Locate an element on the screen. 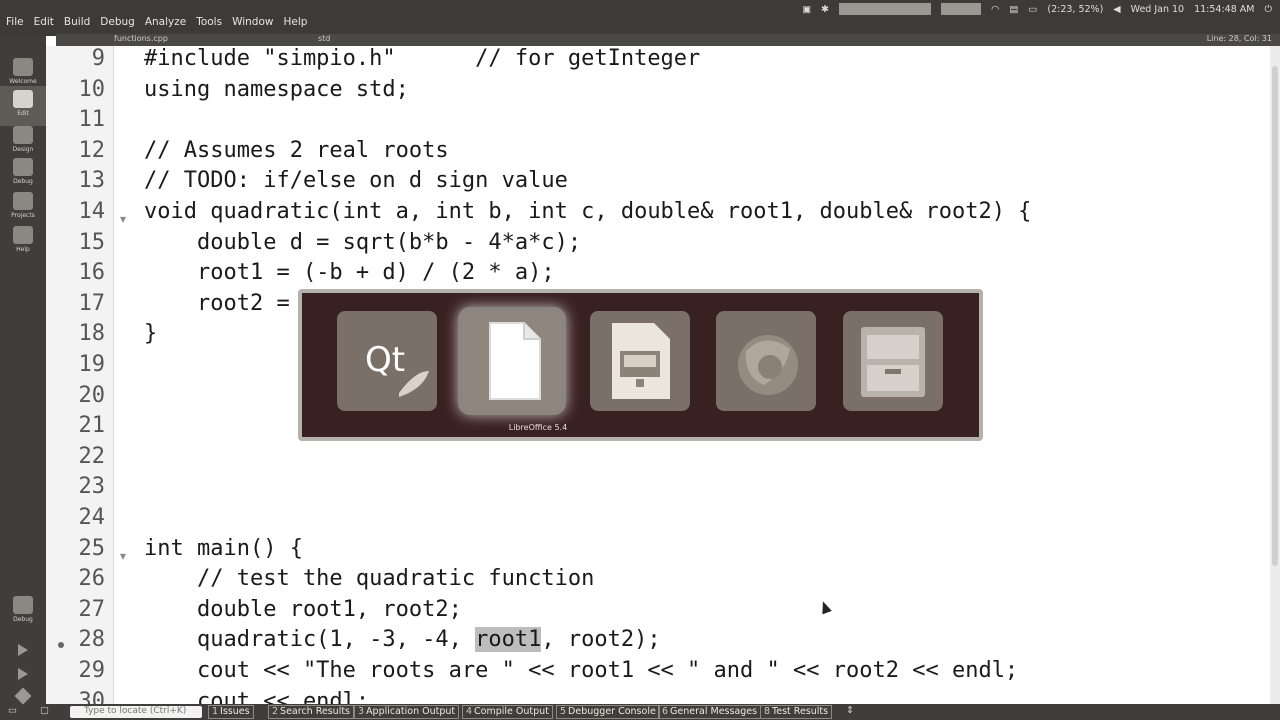 Image resolution: width=1280 pixels, height=720 pixels. code-line: // Assumes 2 real roots is located at coordinates (296, 151).